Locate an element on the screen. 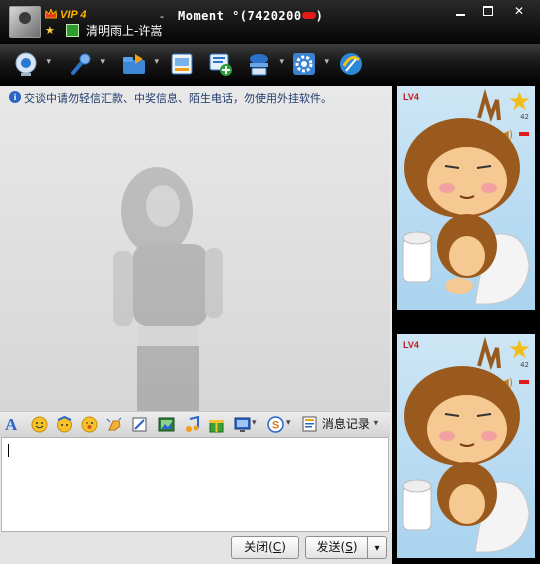 Image resolution: width=540 pixels, height=564 pixels. close-window-button: ✕ is located at coordinates (519, 11).